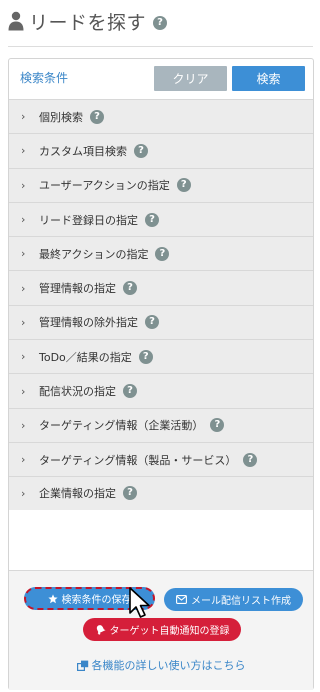 This screenshot has width=320, height=692. Describe the element at coordinates (268, 78) in the screenshot. I see `search-button: 検索` at that location.